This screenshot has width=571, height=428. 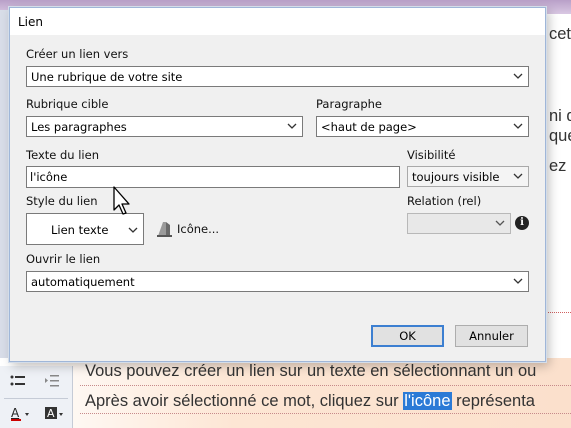 I want to click on background-text-fragment: cet, so click(x=560, y=34).